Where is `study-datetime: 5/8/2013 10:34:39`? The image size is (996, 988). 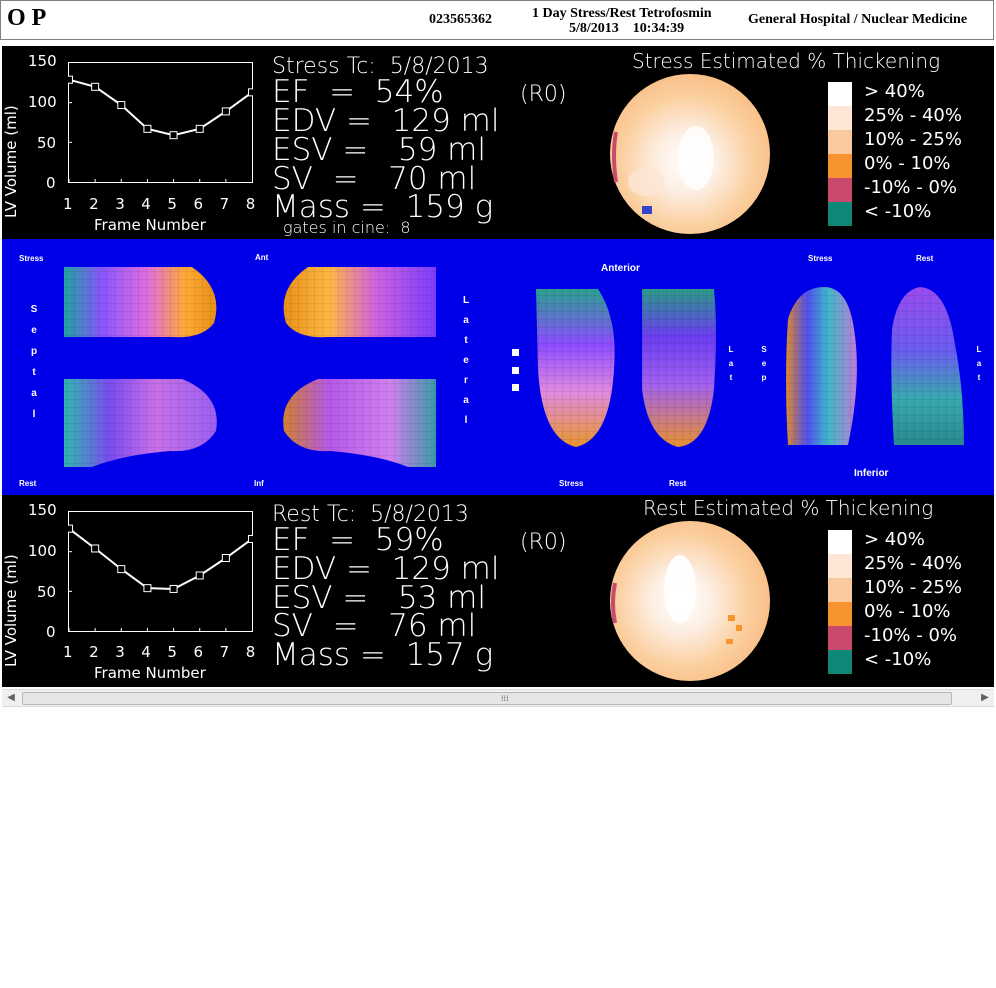
study-datetime: 5/8/2013 10:34:39 is located at coordinates (626, 29).